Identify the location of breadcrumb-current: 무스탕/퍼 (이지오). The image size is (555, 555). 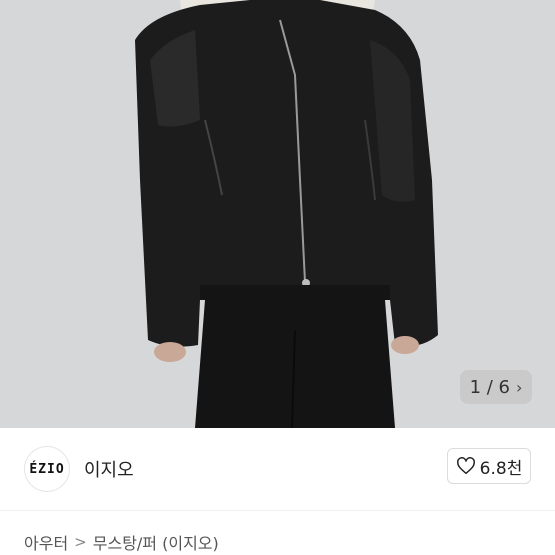
(156, 542).